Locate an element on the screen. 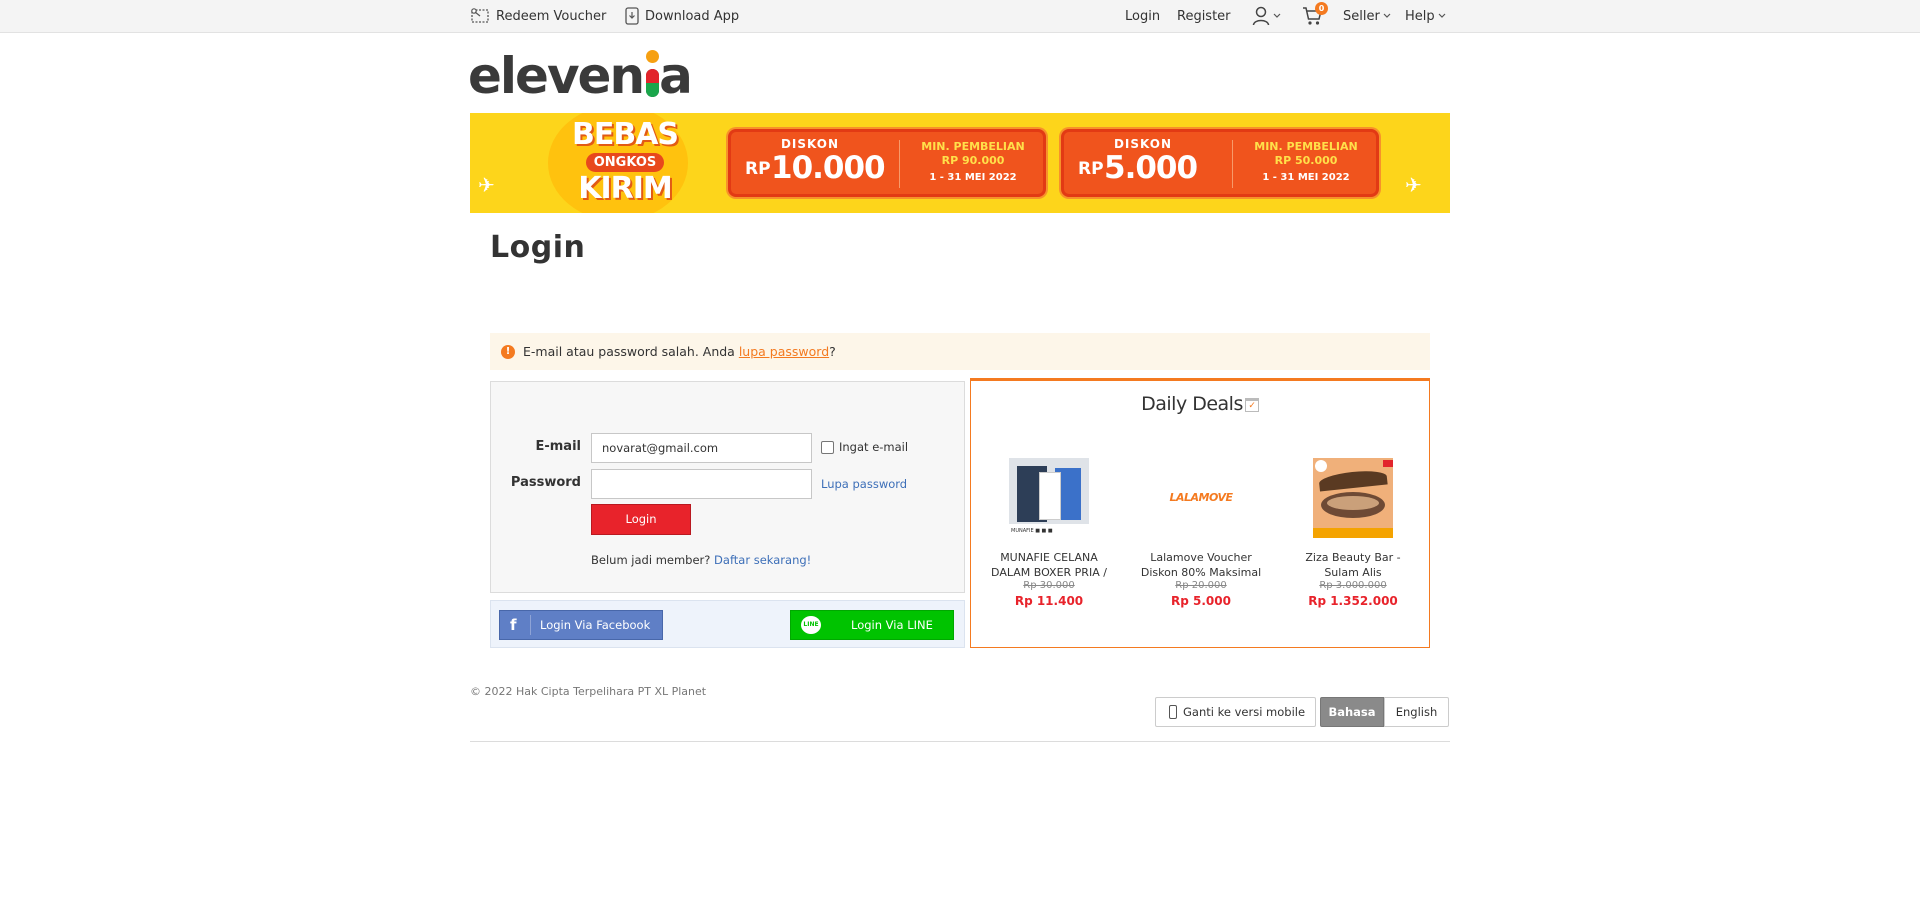 The height and width of the screenshot is (918, 1920). voucher-scissors-icon is located at coordinates (480, 16).